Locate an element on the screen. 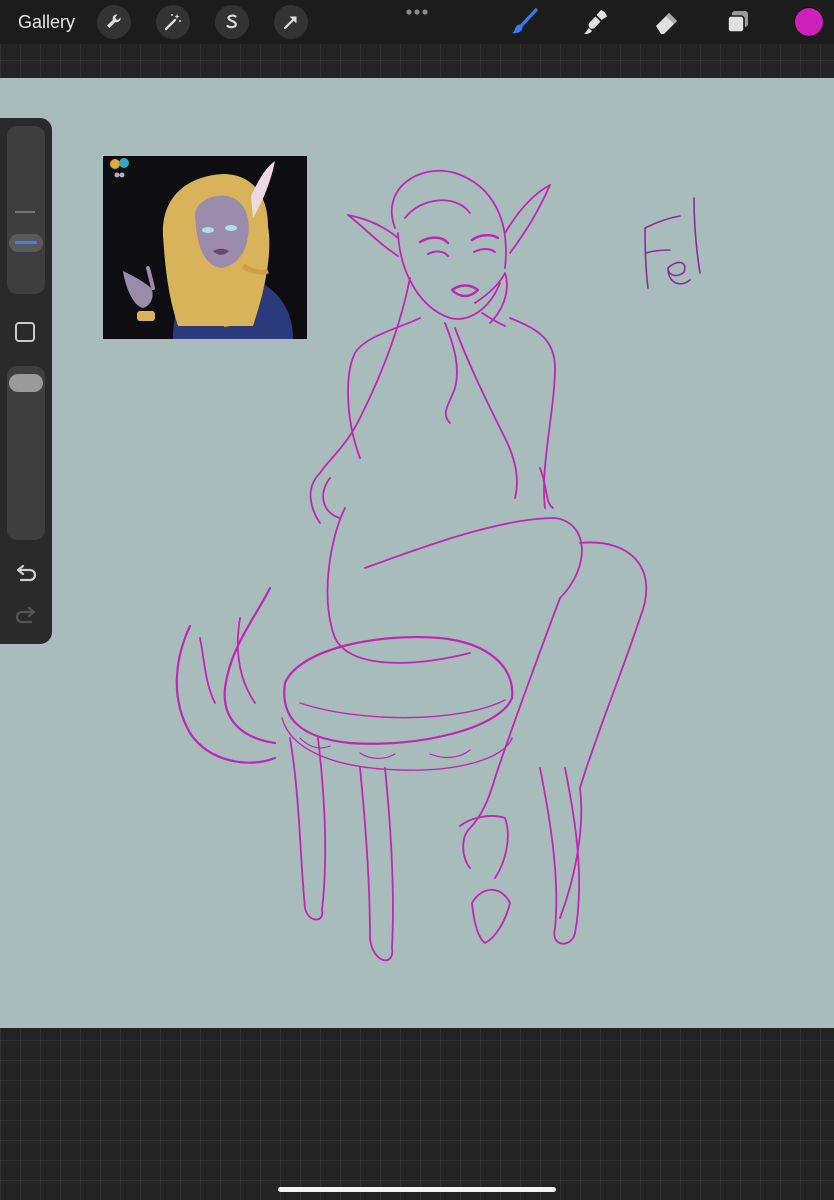 The width and height of the screenshot is (834, 1200). gallery-button: Gallery is located at coordinates (46, 22).